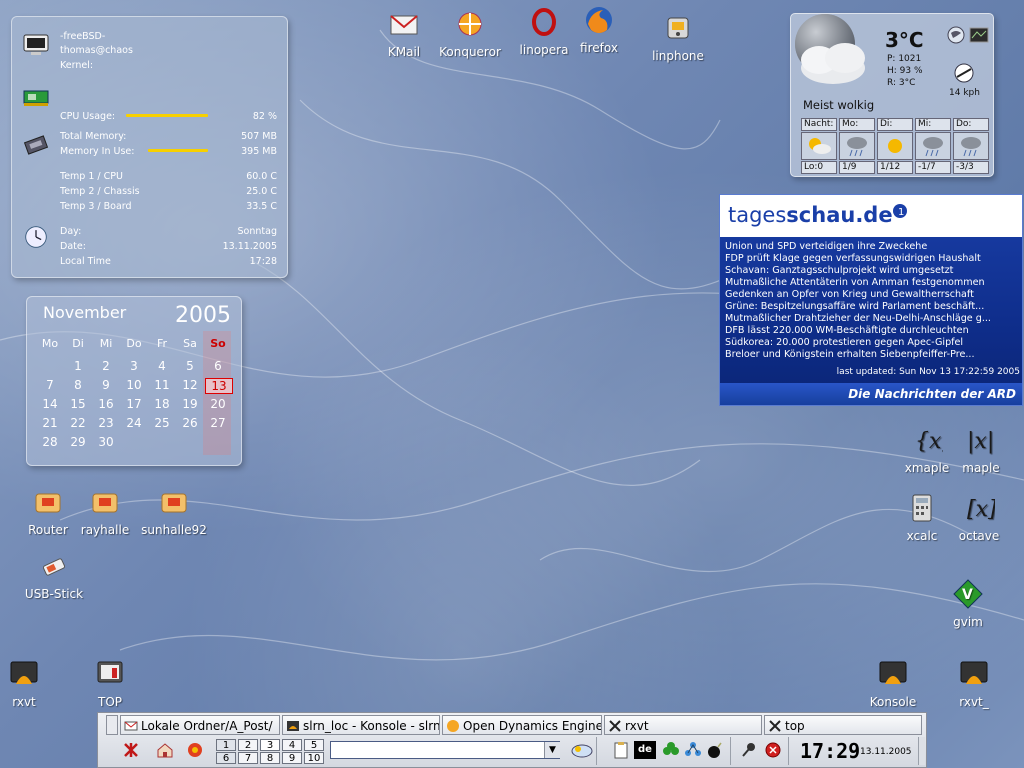  I want to click on calendar-day: 8, so click(78, 385).